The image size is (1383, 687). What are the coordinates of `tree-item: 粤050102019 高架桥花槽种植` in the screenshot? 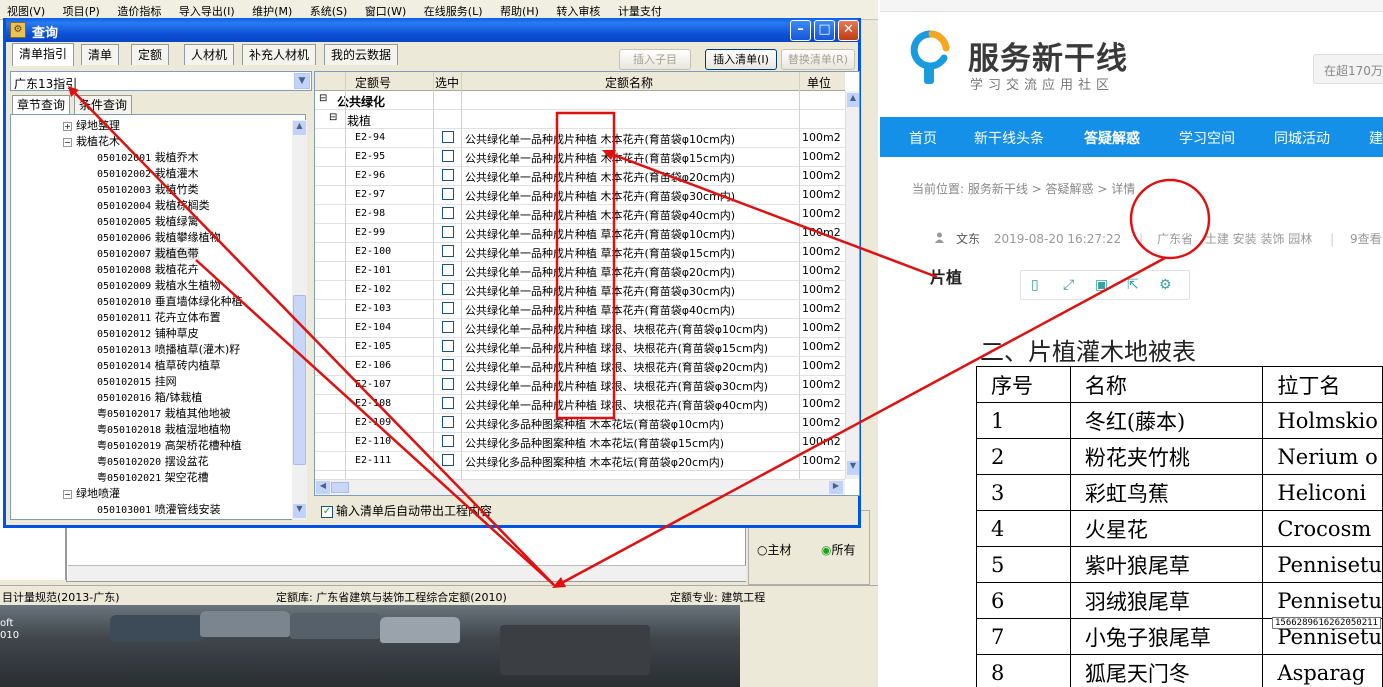 It's located at (169, 446).